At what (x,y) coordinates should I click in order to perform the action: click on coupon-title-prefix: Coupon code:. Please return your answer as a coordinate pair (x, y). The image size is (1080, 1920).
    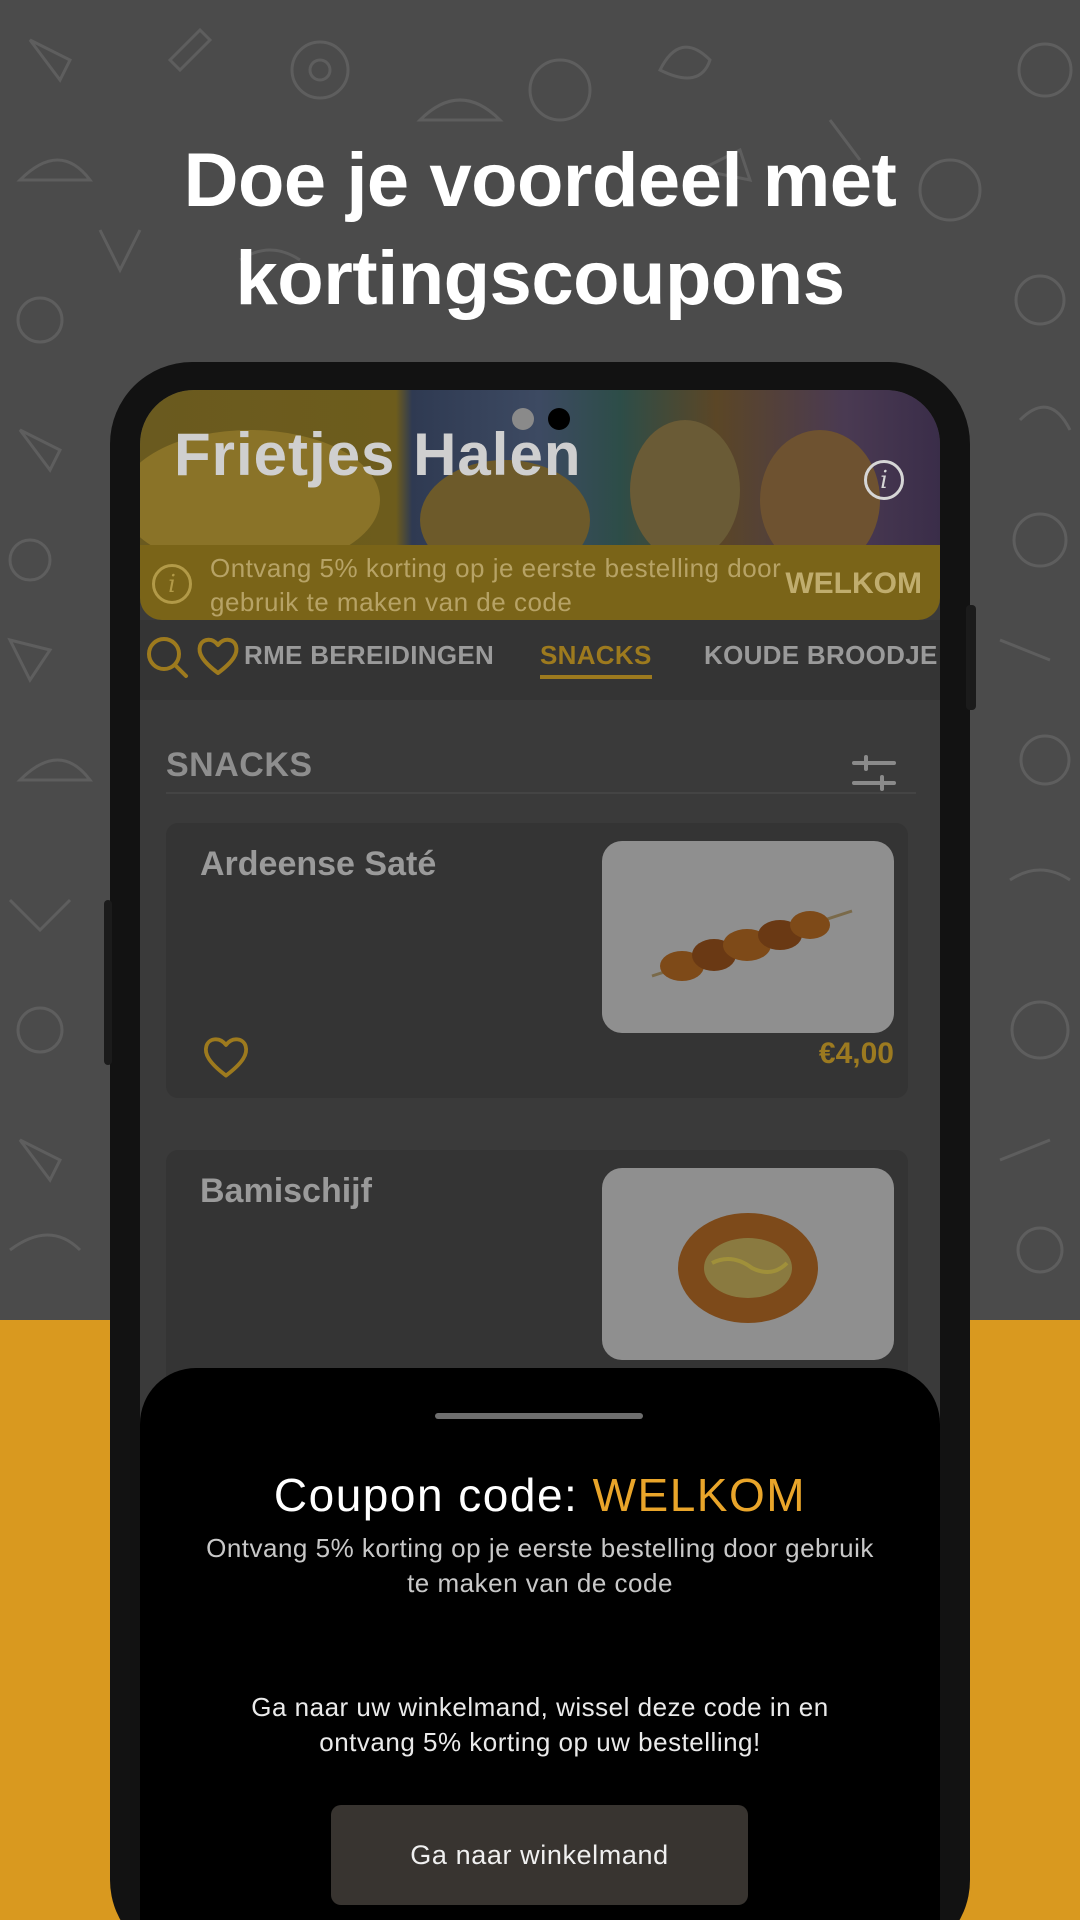
    Looking at the image, I should click on (433, 1495).